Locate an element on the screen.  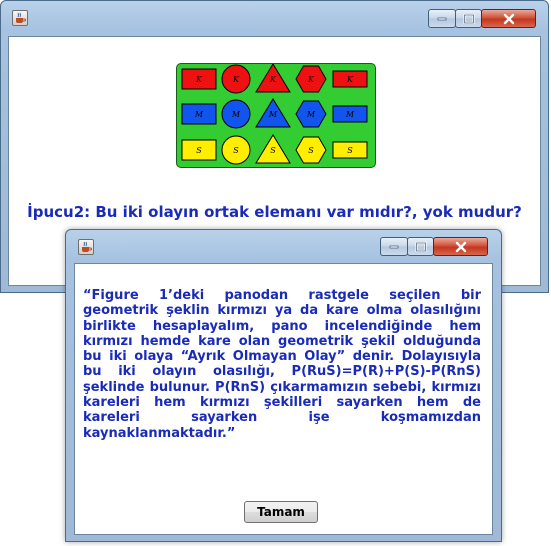
main-window-titlebar is located at coordinates (274, 18).